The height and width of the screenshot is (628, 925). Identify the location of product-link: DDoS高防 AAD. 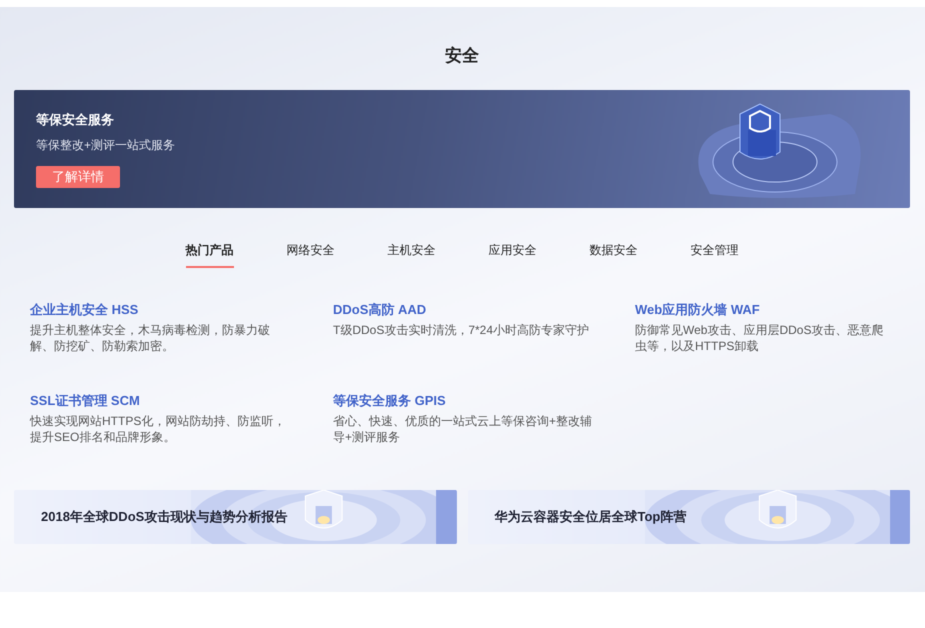
(379, 310).